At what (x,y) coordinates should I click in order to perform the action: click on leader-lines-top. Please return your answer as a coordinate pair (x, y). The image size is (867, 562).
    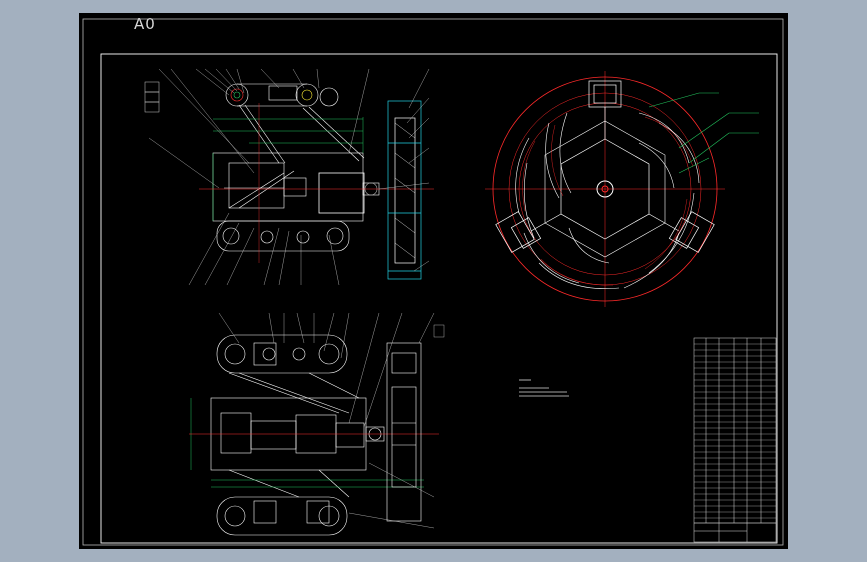
    Looking at the image, I should click on (289, 177).